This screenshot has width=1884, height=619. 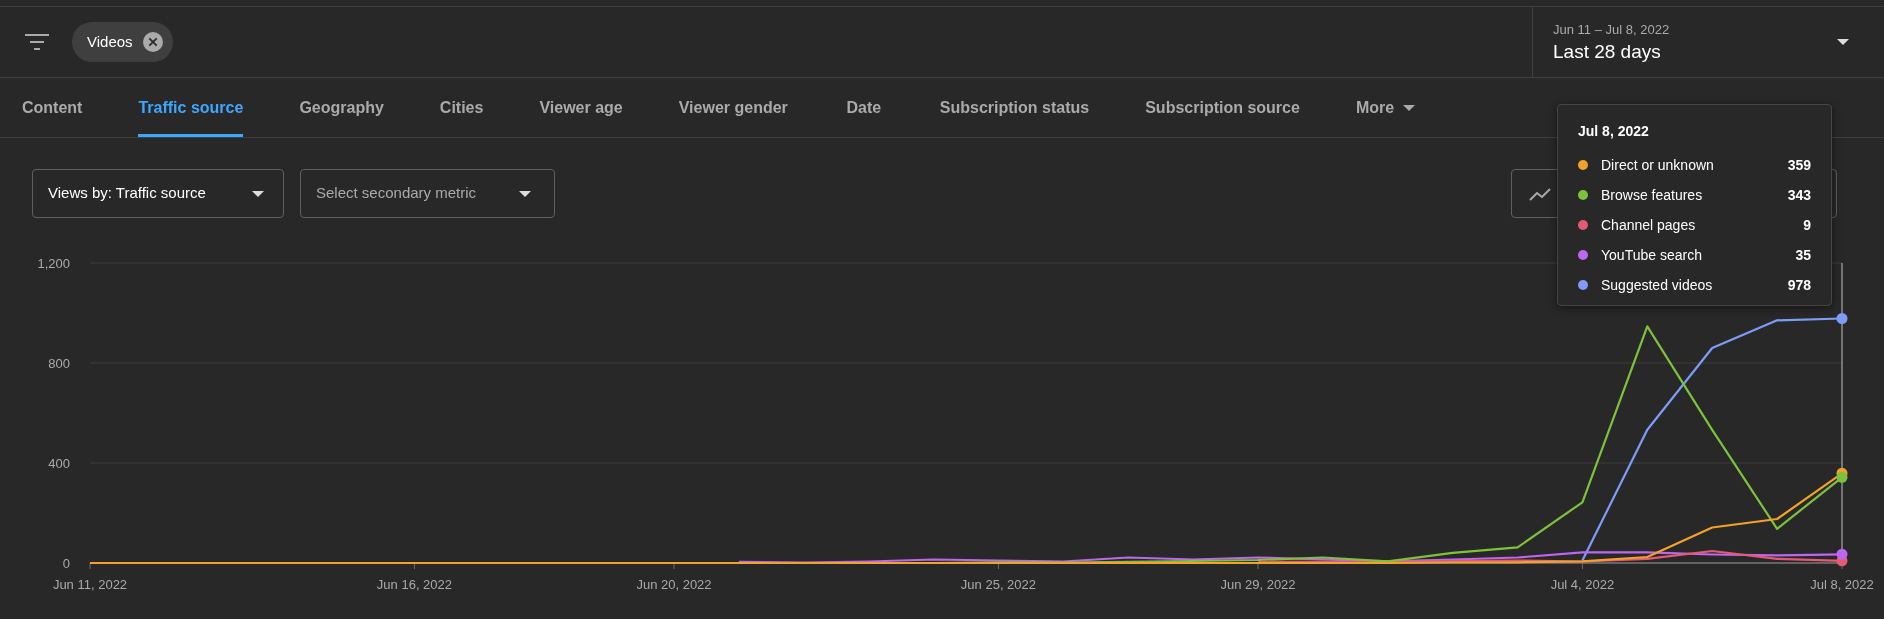 I want to click on x-axis-label: Jul 8, 2022, so click(x=1842, y=584).